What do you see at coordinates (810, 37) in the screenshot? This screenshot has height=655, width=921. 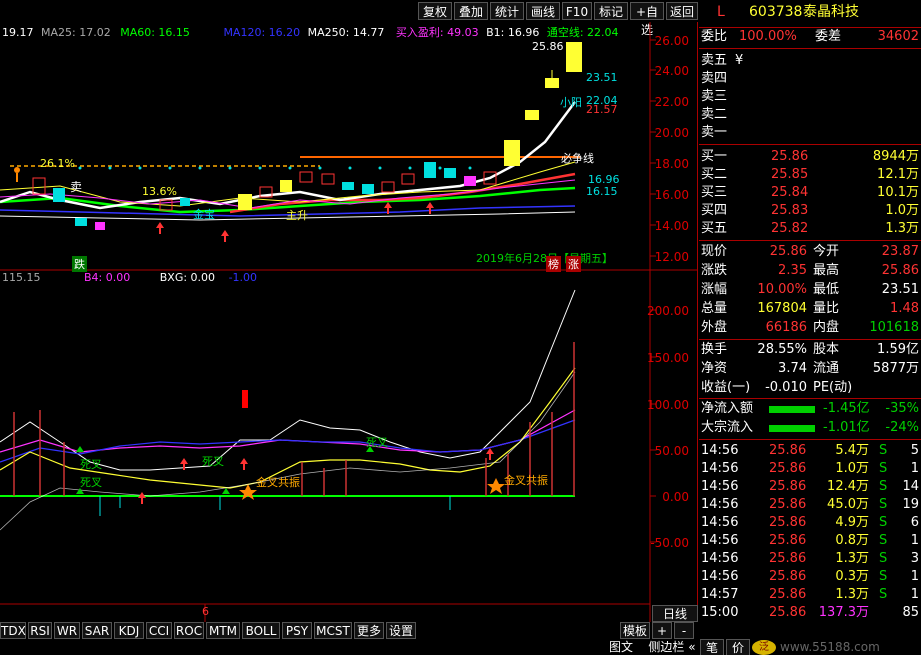 I see `order-ratio-row: 委比 100.00% 委差 34602` at bounding box center [810, 37].